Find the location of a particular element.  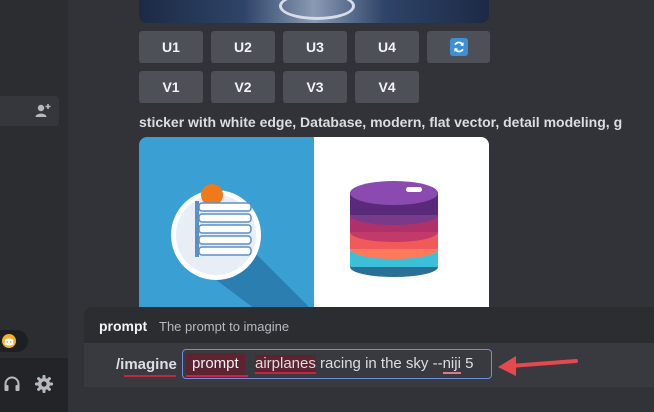

refresh-icon is located at coordinates (458, 47).